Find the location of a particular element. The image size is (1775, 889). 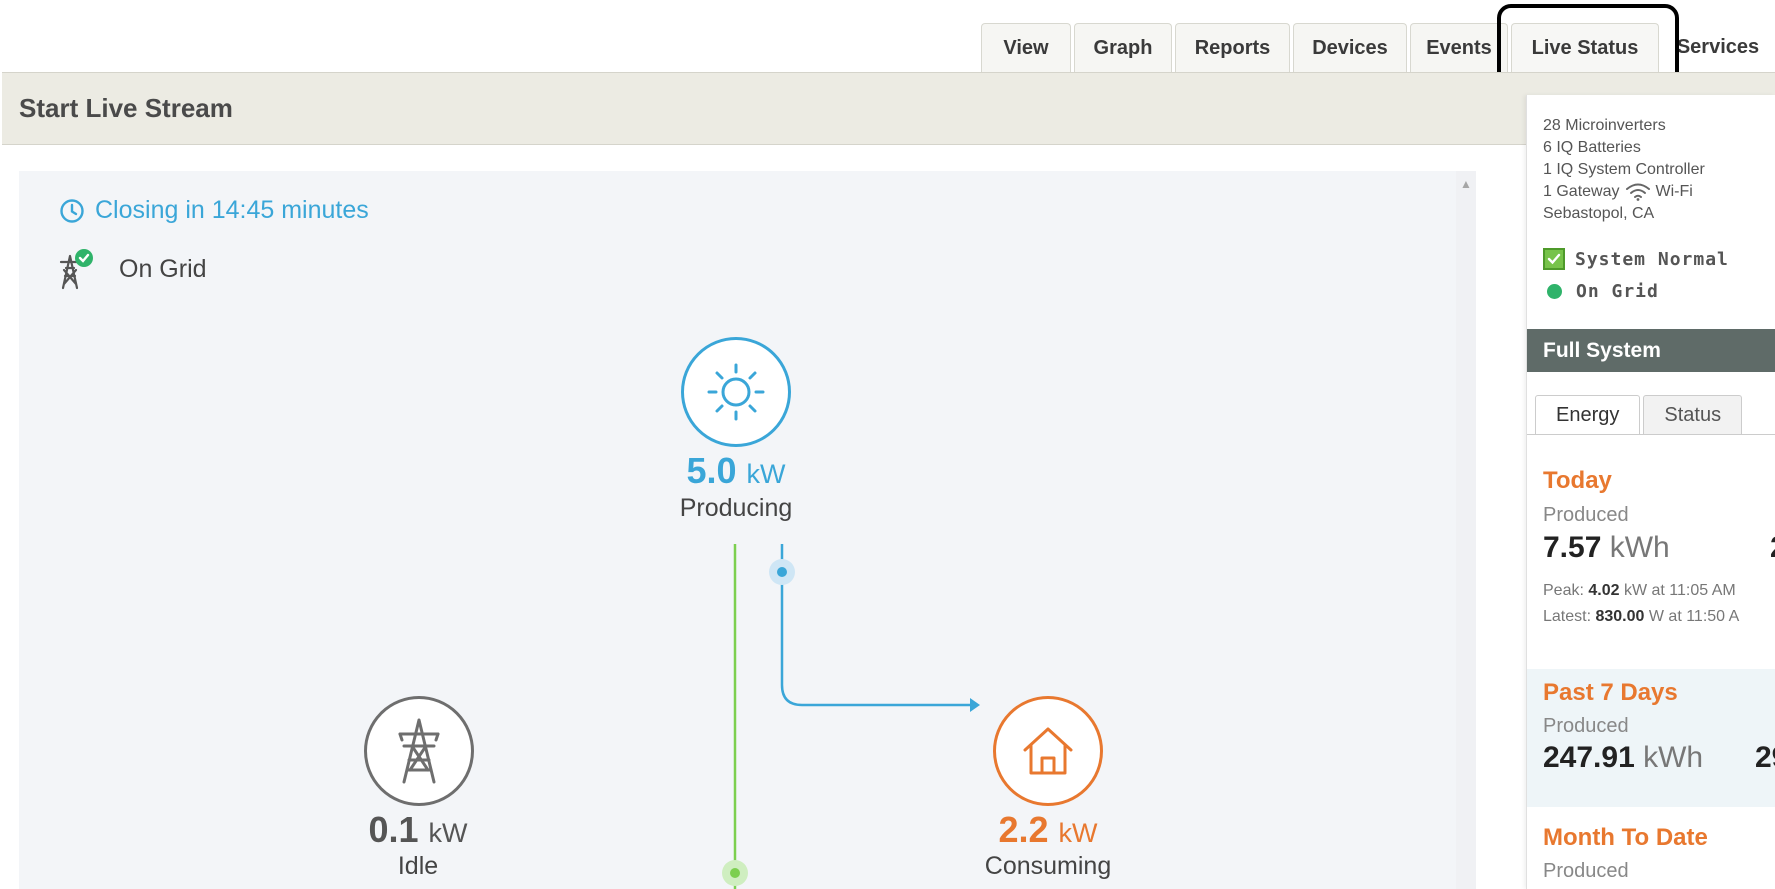

consuming-number: 2.2 is located at coordinates (1023, 829).